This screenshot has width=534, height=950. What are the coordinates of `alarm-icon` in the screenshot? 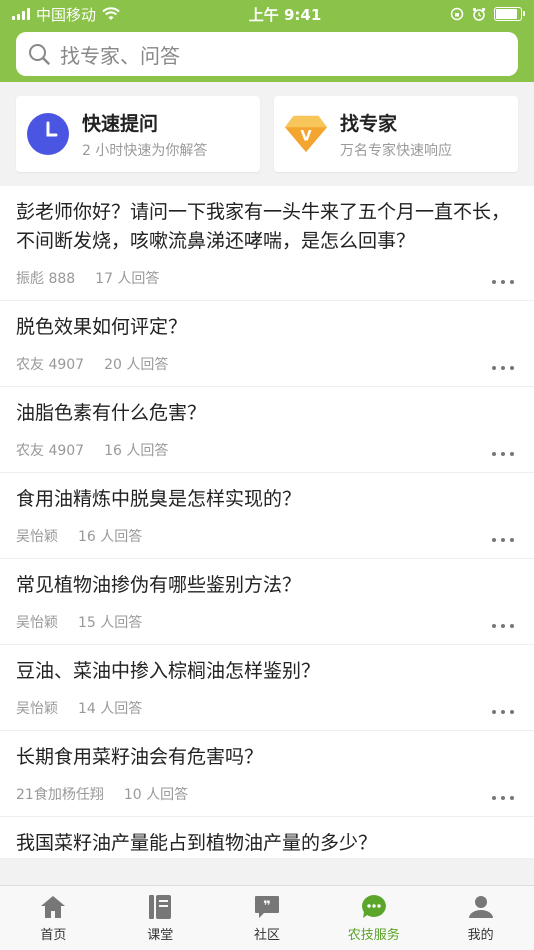 It's located at (479, 14).